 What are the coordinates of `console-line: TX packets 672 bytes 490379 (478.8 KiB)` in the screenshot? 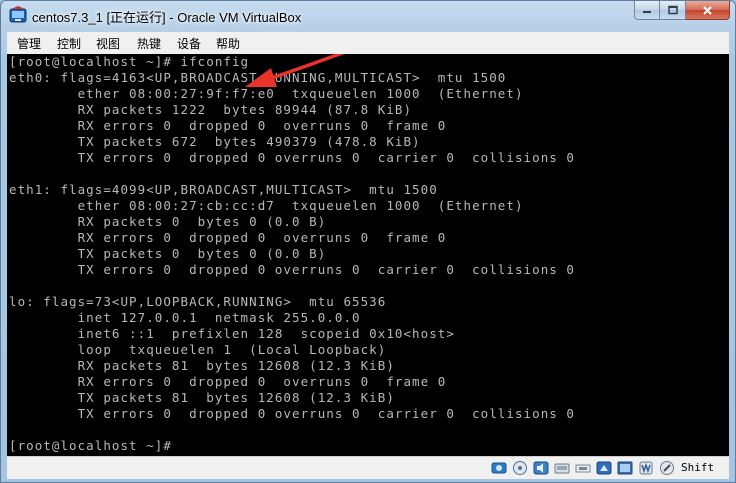 It's located at (215, 141).